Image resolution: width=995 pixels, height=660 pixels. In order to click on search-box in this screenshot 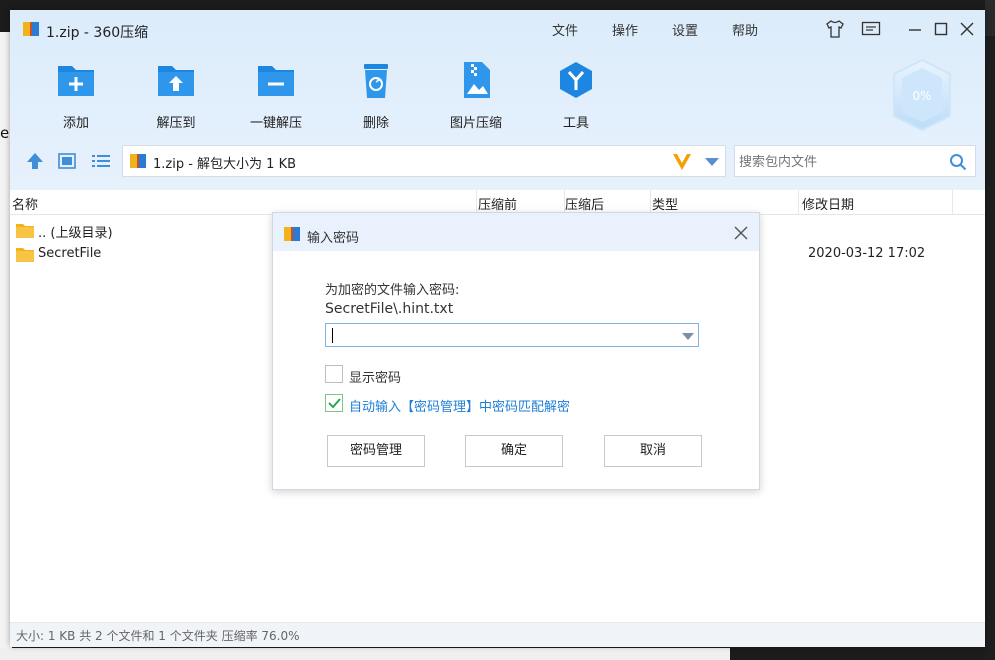, I will do `click(855, 161)`.